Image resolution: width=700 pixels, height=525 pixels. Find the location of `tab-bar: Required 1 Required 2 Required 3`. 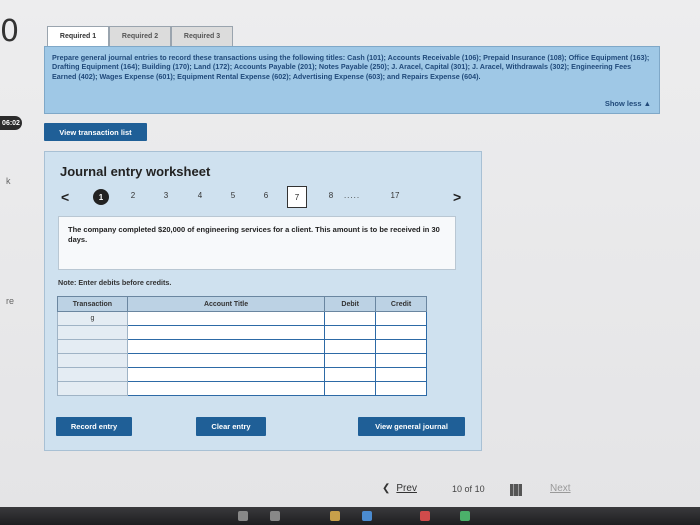

tab-bar: Required 1 Required 2 Required 3 is located at coordinates (140, 36).